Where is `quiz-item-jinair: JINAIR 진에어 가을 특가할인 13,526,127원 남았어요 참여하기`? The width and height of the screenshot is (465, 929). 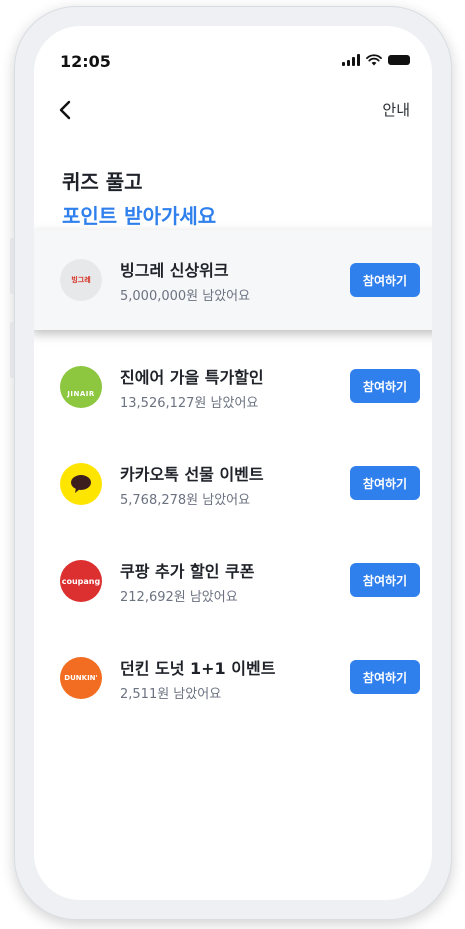
quiz-item-jinair: JINAIR 진에어 가을 특가할인 13,526,127원 남았어요 참여하기 is located at coordinates (233, 388).